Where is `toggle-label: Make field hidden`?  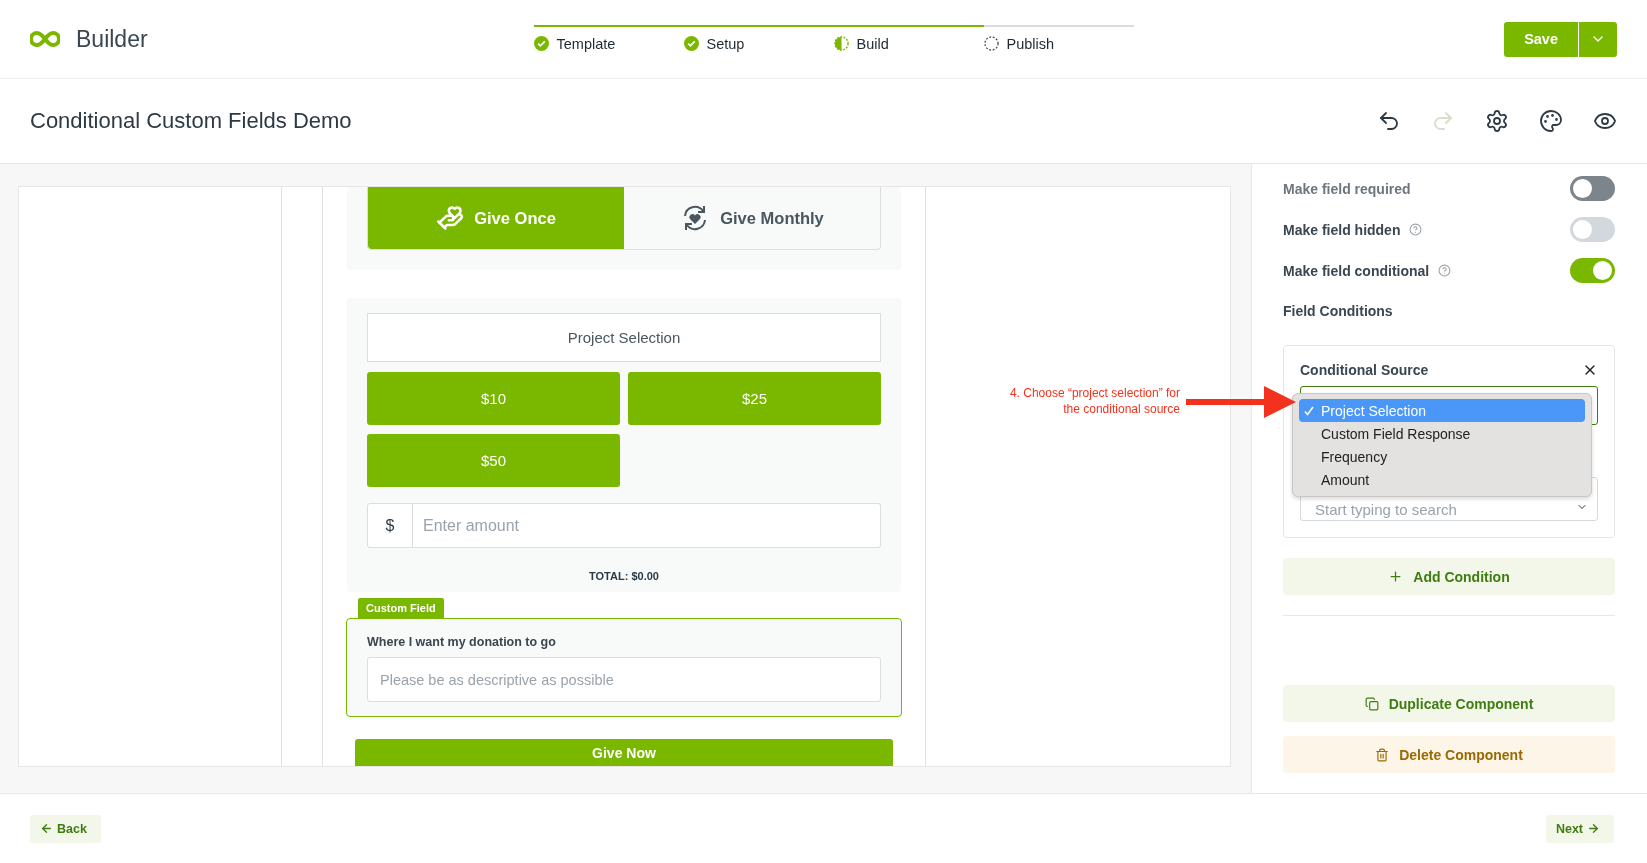 toggle-label: Make field hidden is located at coordinates (1342, 229).